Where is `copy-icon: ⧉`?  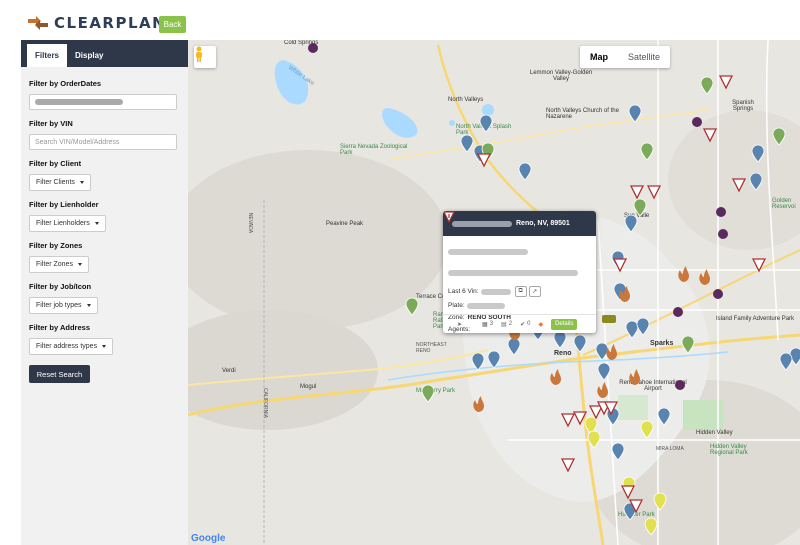 copy-icon: ⧉ is located at coordinates (520, 291).